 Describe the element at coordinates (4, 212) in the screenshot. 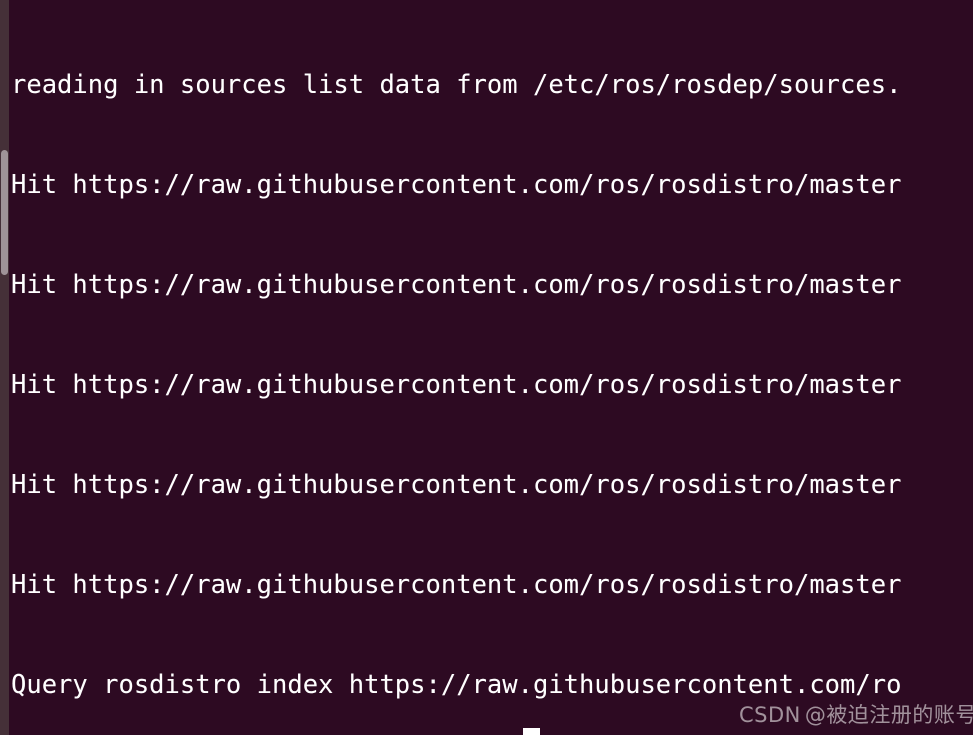

I see `vertical-scrollbar-thumb` at that location.